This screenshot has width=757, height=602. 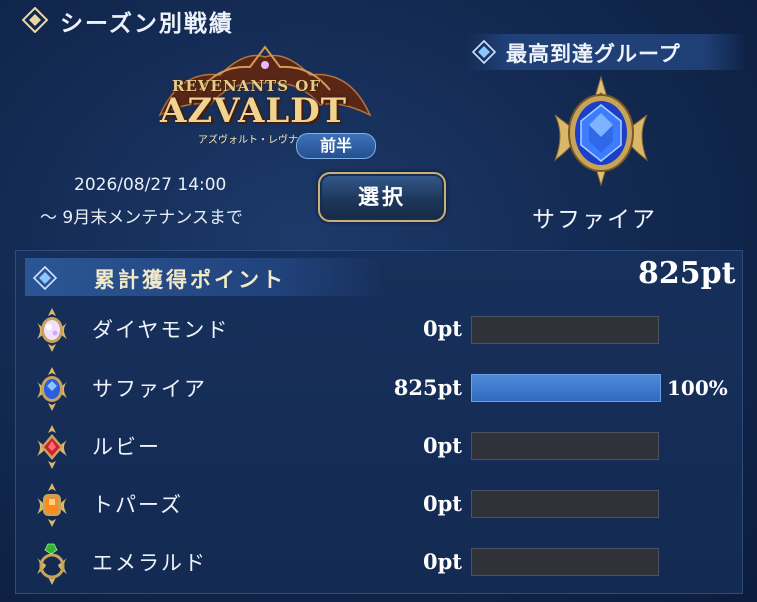 I want to click on progress-bar-emerald, so click(x=565, y=562).